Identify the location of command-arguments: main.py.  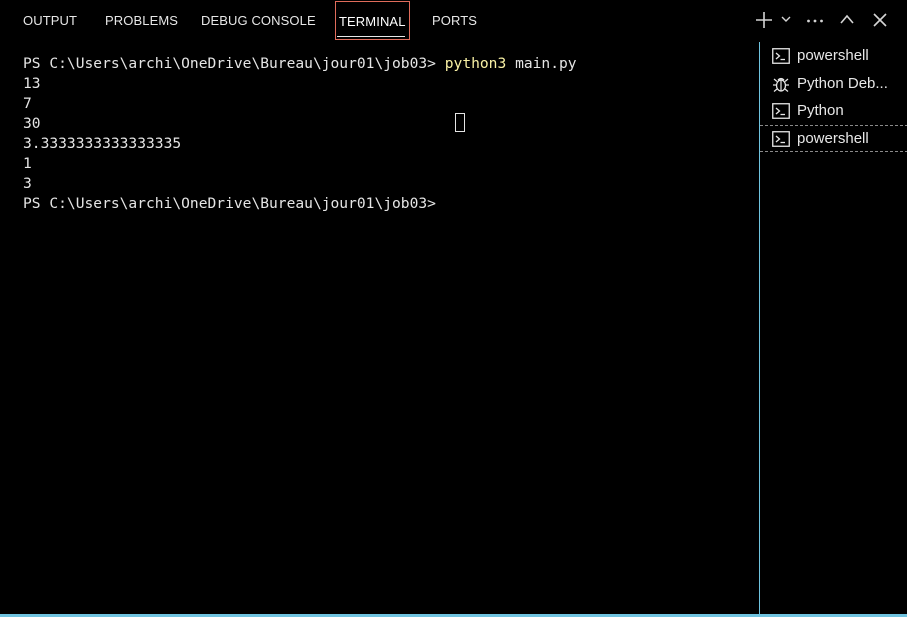
(546, 63).